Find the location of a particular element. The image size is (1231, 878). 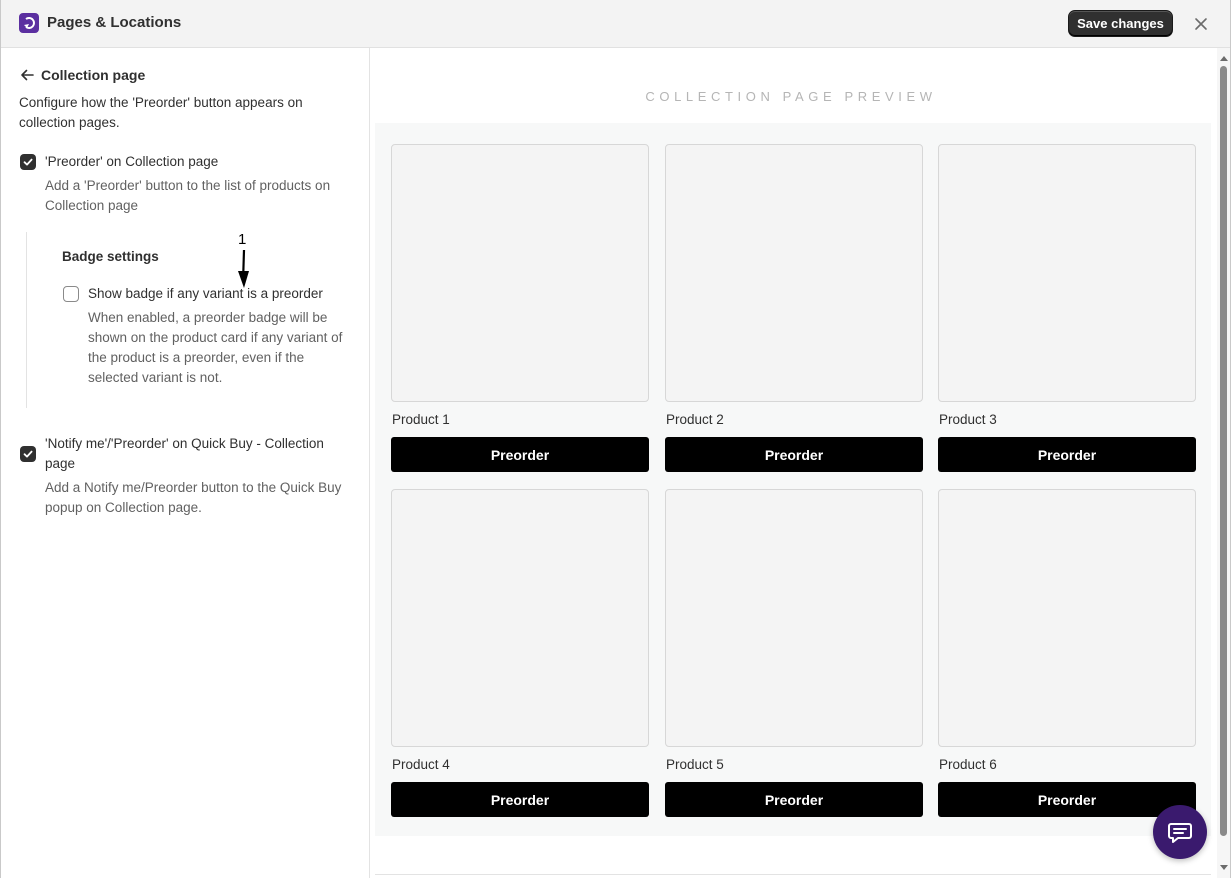

product-name: Product 1 is located at coordinates (421, 419).